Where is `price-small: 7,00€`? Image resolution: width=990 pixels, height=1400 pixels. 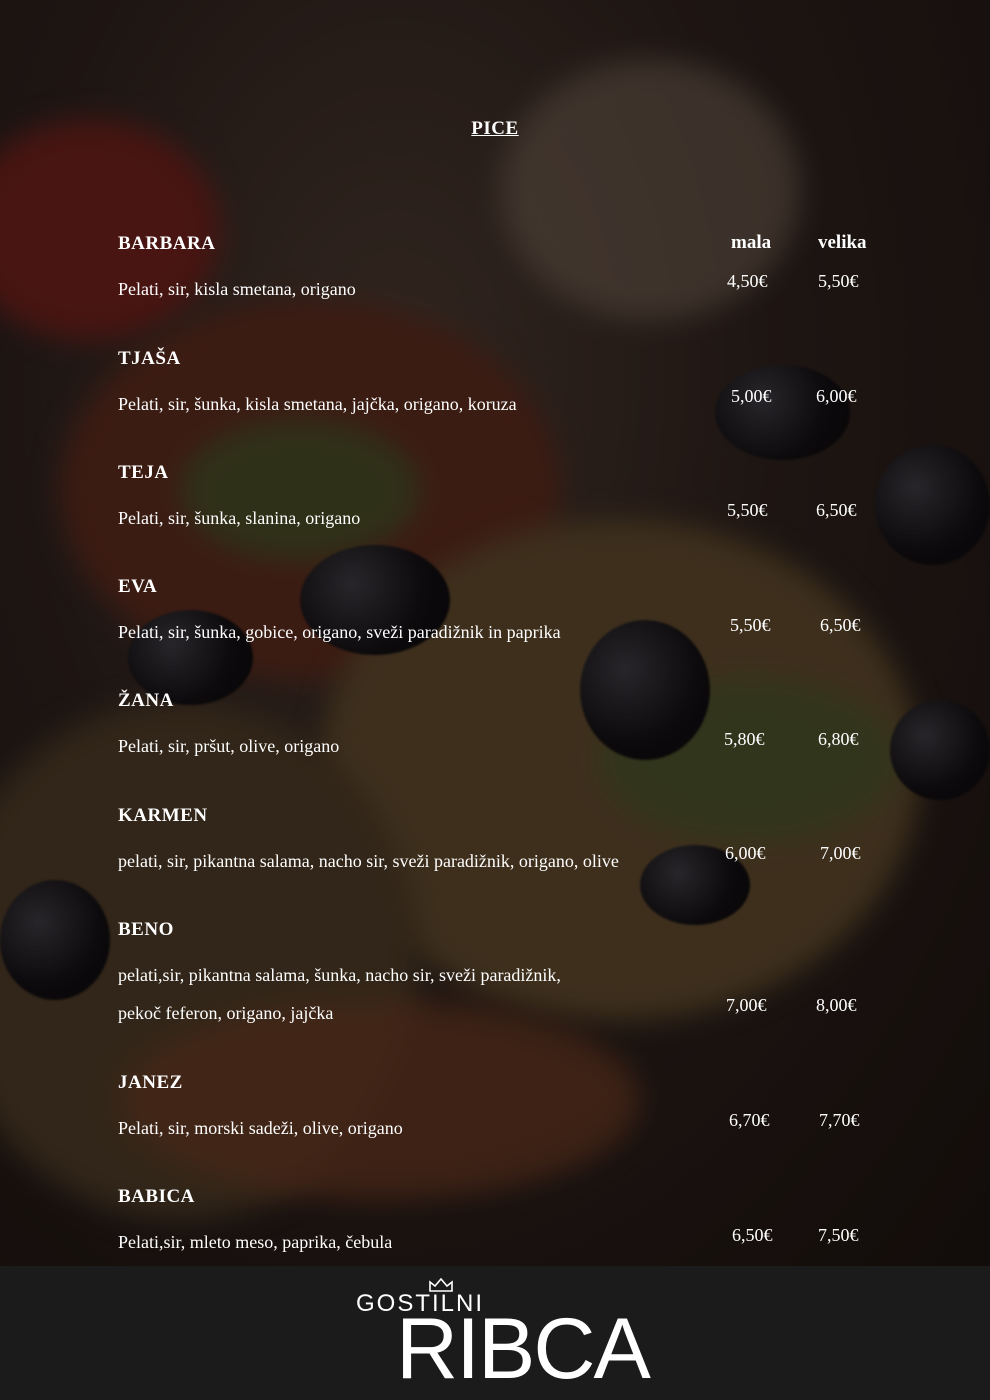 price-small: 7,00€ is located at coordinates (746, 1005).